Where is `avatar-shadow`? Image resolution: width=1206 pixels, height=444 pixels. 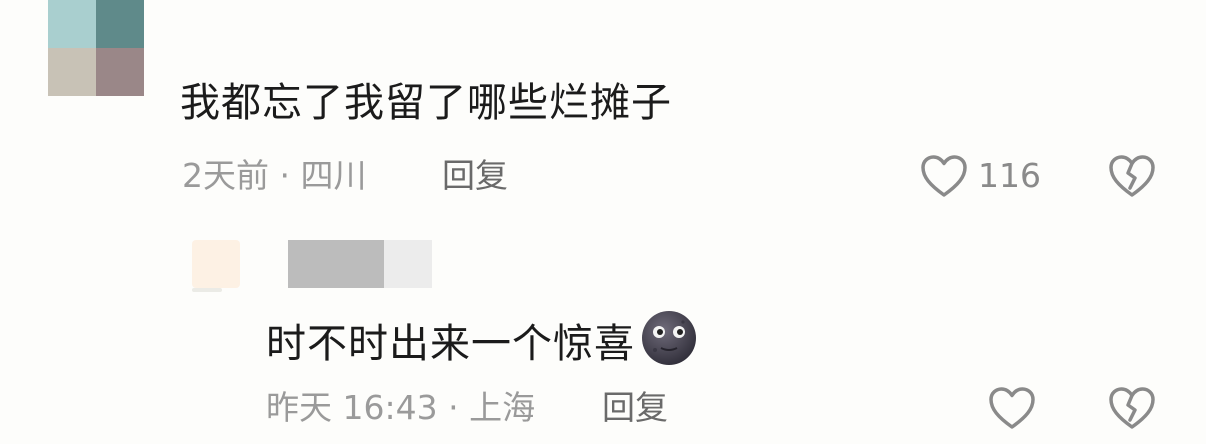 avatar-shadow is located at coordinates (207, 290).